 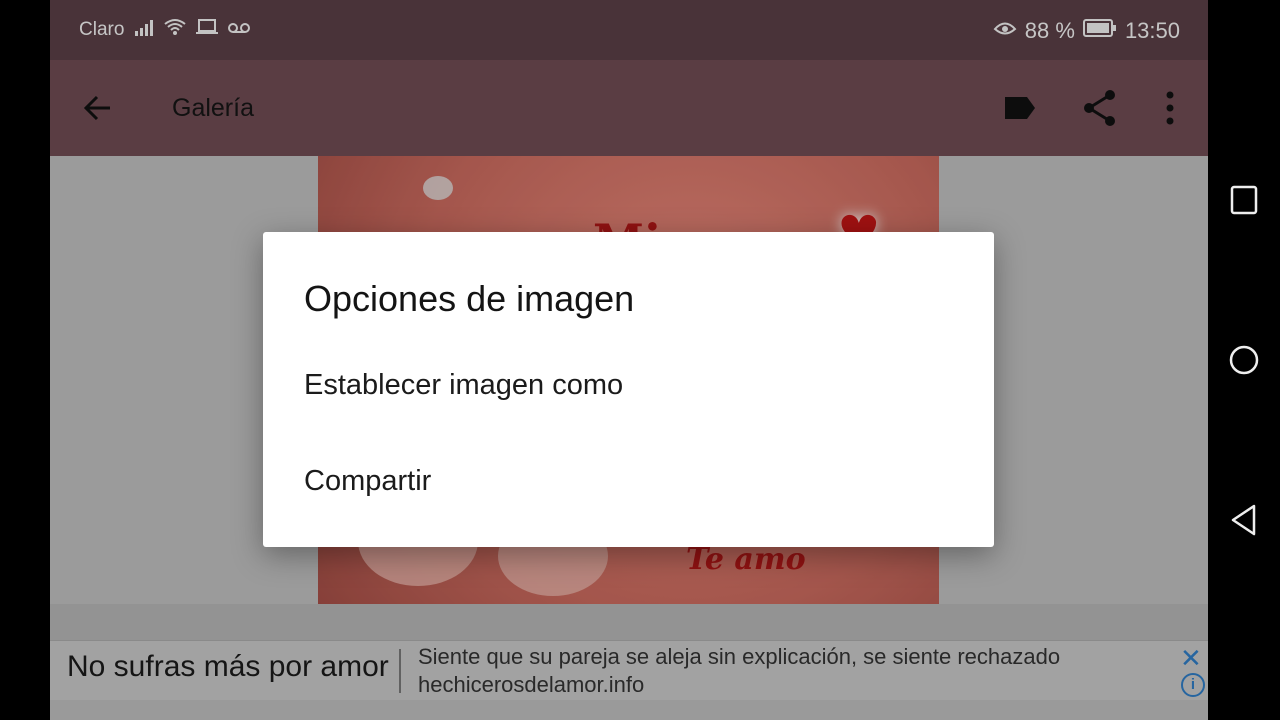 What do you see at coordinates (463, 385) in the screenshot?
I see `option-set-image-as: Establecer imagen como` at bounding box center [463, 385].